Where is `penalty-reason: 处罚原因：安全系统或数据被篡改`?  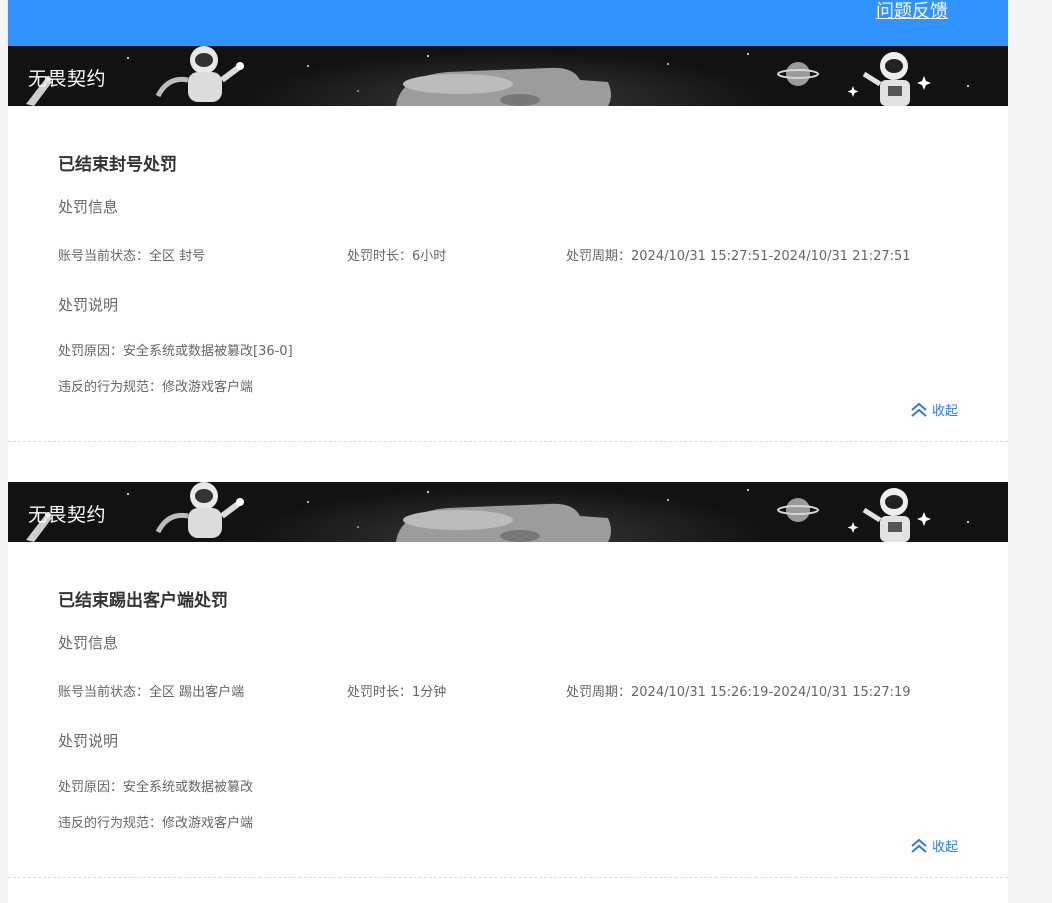
penalty-reason: 处罚原因：安全系统或数据被篡改 is located at coordinates (156, 787).